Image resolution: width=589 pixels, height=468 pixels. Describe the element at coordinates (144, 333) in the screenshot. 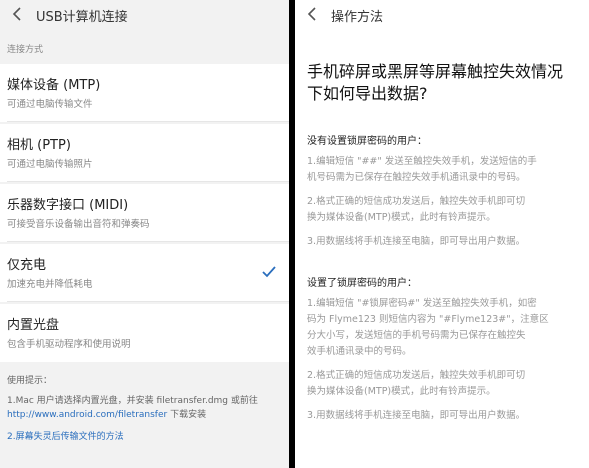

I see `option-builtin-cd: 内置光盘 包含手机驱动程序和使用说明` at that location.